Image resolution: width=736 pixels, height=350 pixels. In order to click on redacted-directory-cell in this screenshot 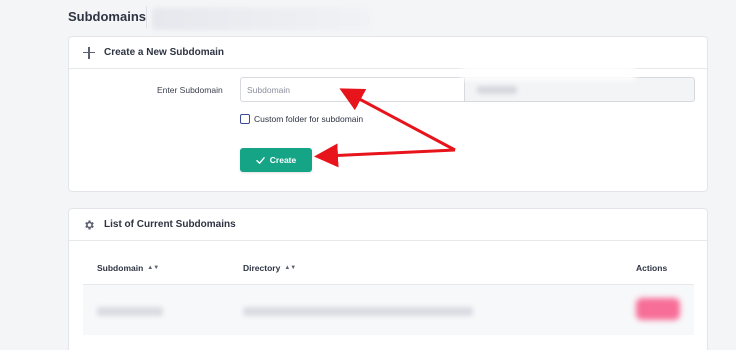, I will do `click(358, 311)`.